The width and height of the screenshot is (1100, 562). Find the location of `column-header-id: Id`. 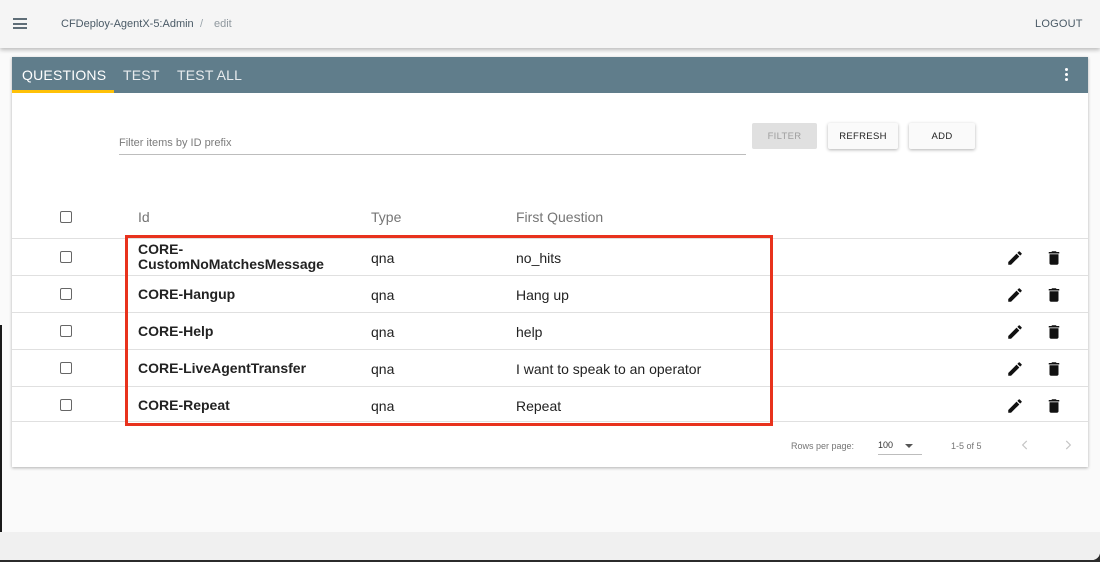

column-header-id: Id is located at coordinates (144, 217).